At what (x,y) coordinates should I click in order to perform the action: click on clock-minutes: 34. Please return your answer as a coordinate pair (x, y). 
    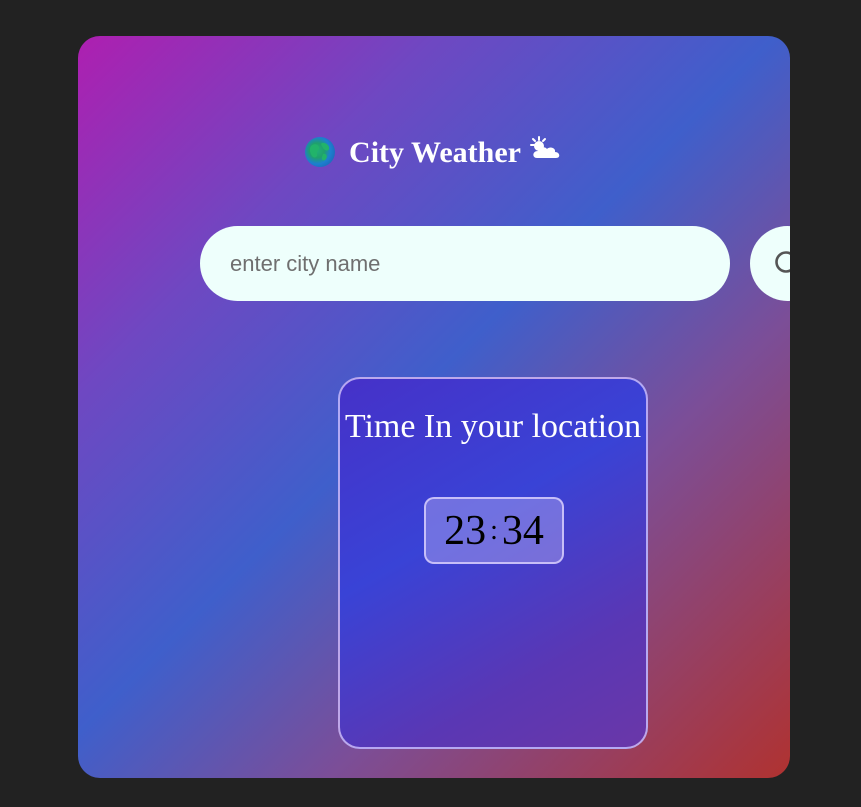
    Looking at the image, I should click on (522, 531).